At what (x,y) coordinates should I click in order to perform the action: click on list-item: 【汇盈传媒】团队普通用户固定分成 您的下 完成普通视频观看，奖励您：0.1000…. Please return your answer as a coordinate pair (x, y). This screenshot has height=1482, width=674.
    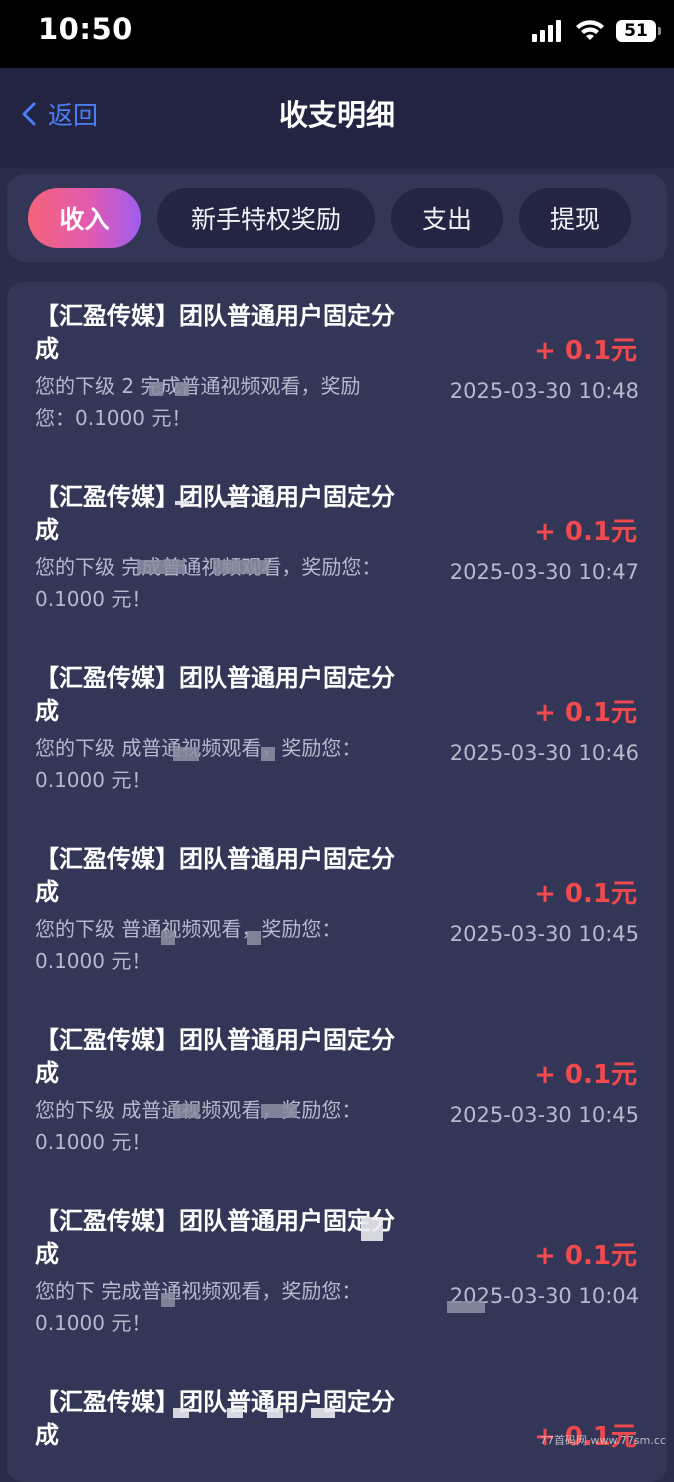
    Looking at the image, I should click on (337, 1277).